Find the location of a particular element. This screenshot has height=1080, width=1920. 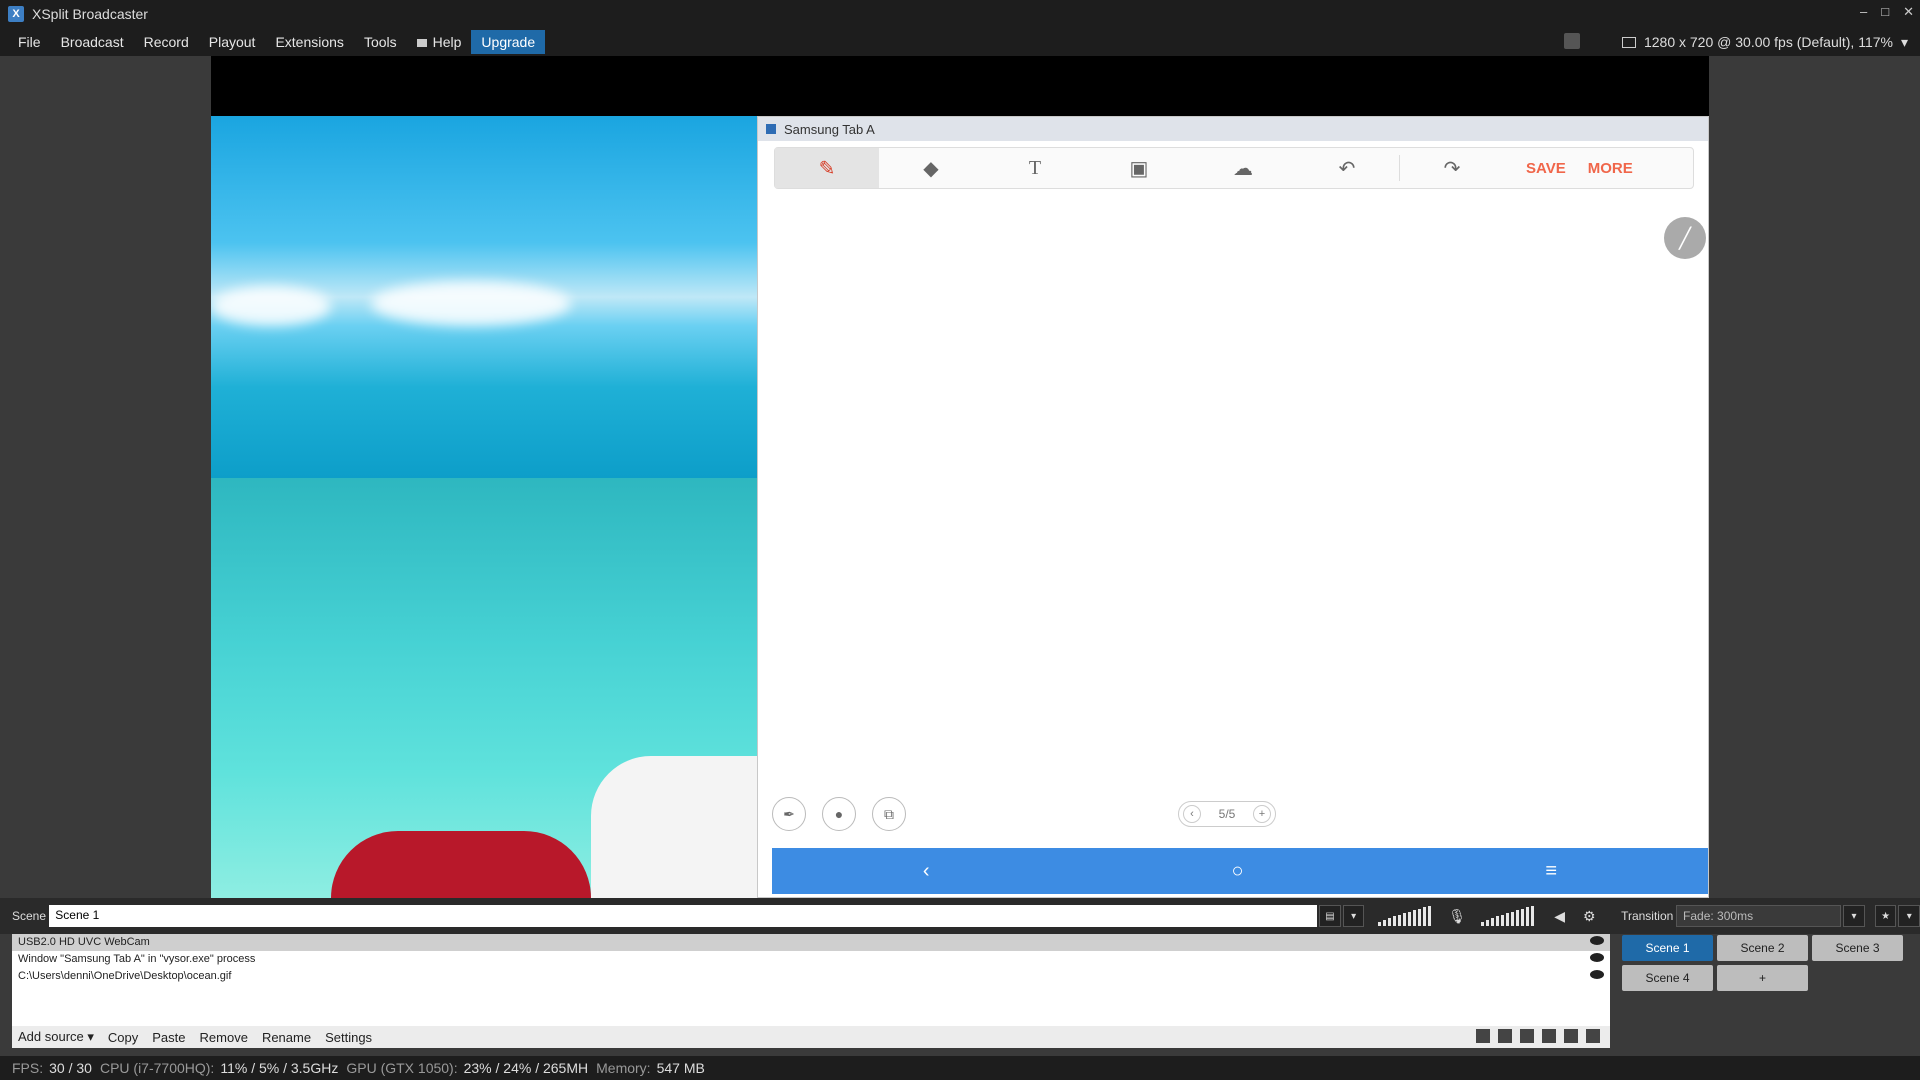

page-count: 5/5 is located at coordinates (1227, 814).